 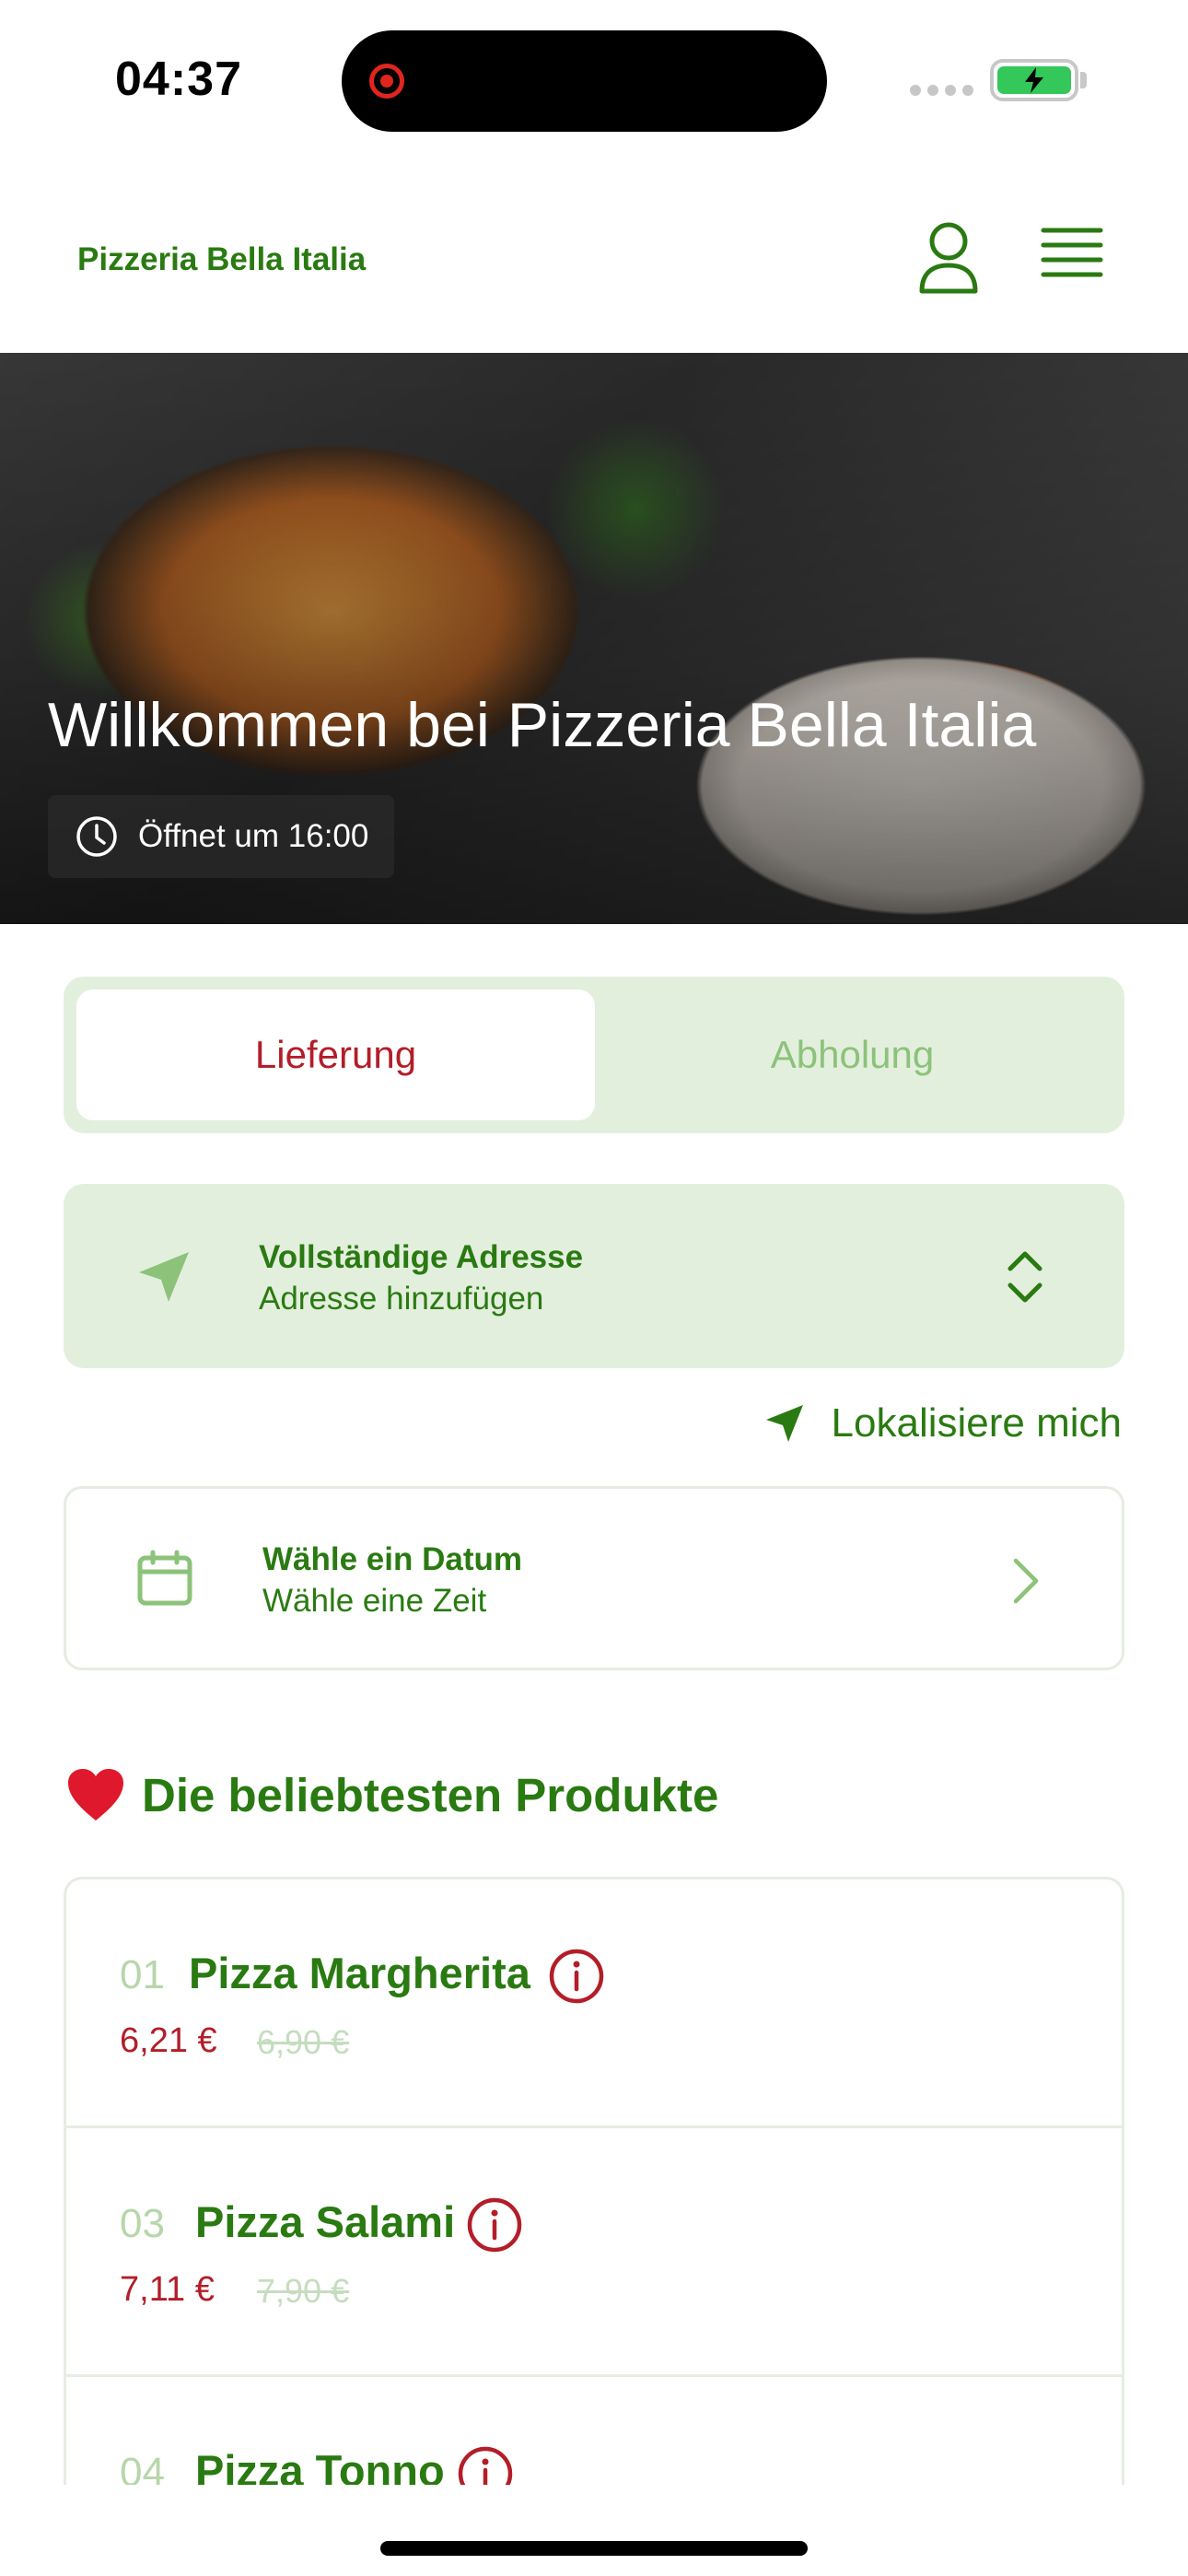 I want to click on locate-me-button: Lokalisiere mich, so click(x=942, y=1423).